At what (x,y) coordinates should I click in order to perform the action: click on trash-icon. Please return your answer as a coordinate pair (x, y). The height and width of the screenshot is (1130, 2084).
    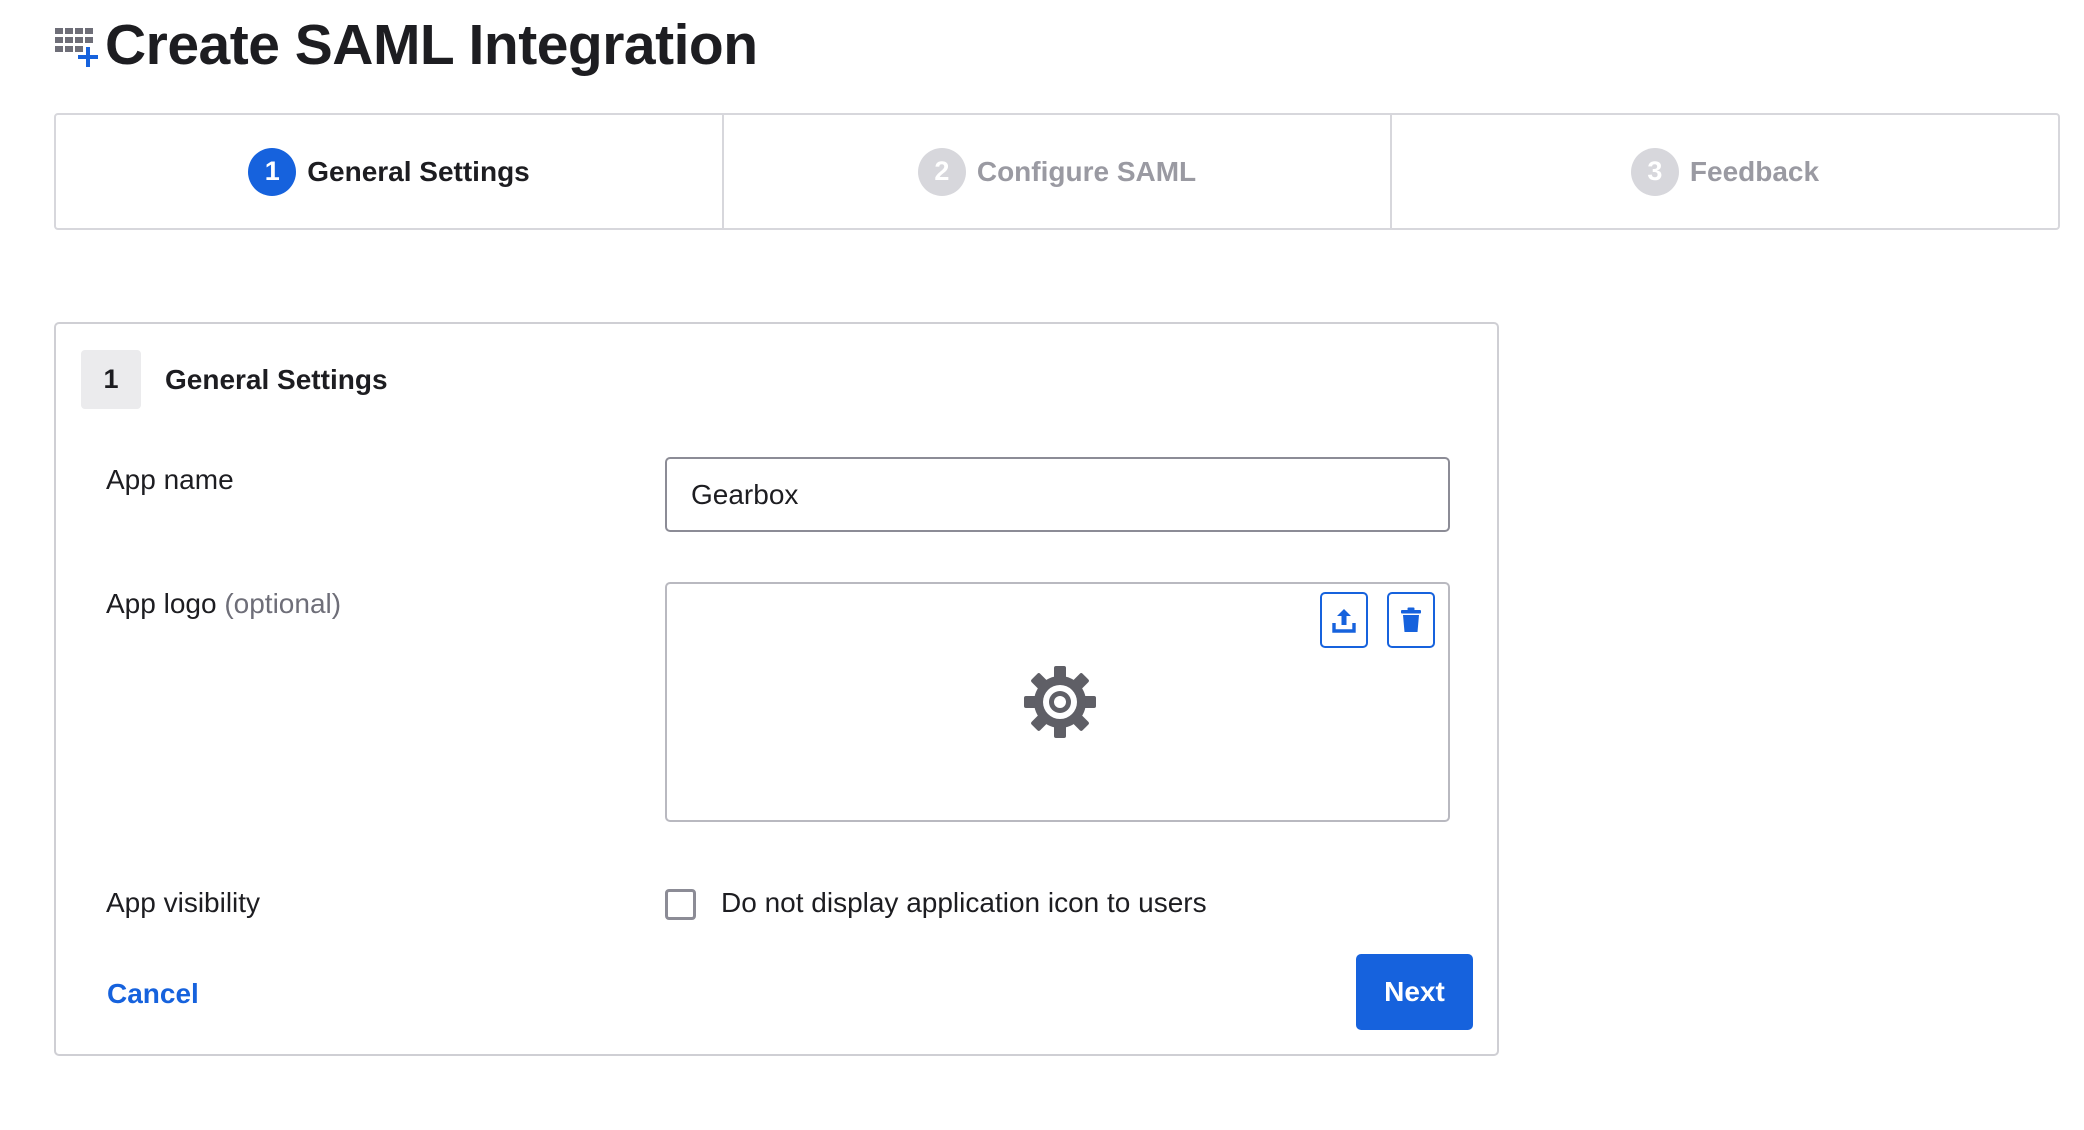
    Looking at the image, I should click on (1411, 619).